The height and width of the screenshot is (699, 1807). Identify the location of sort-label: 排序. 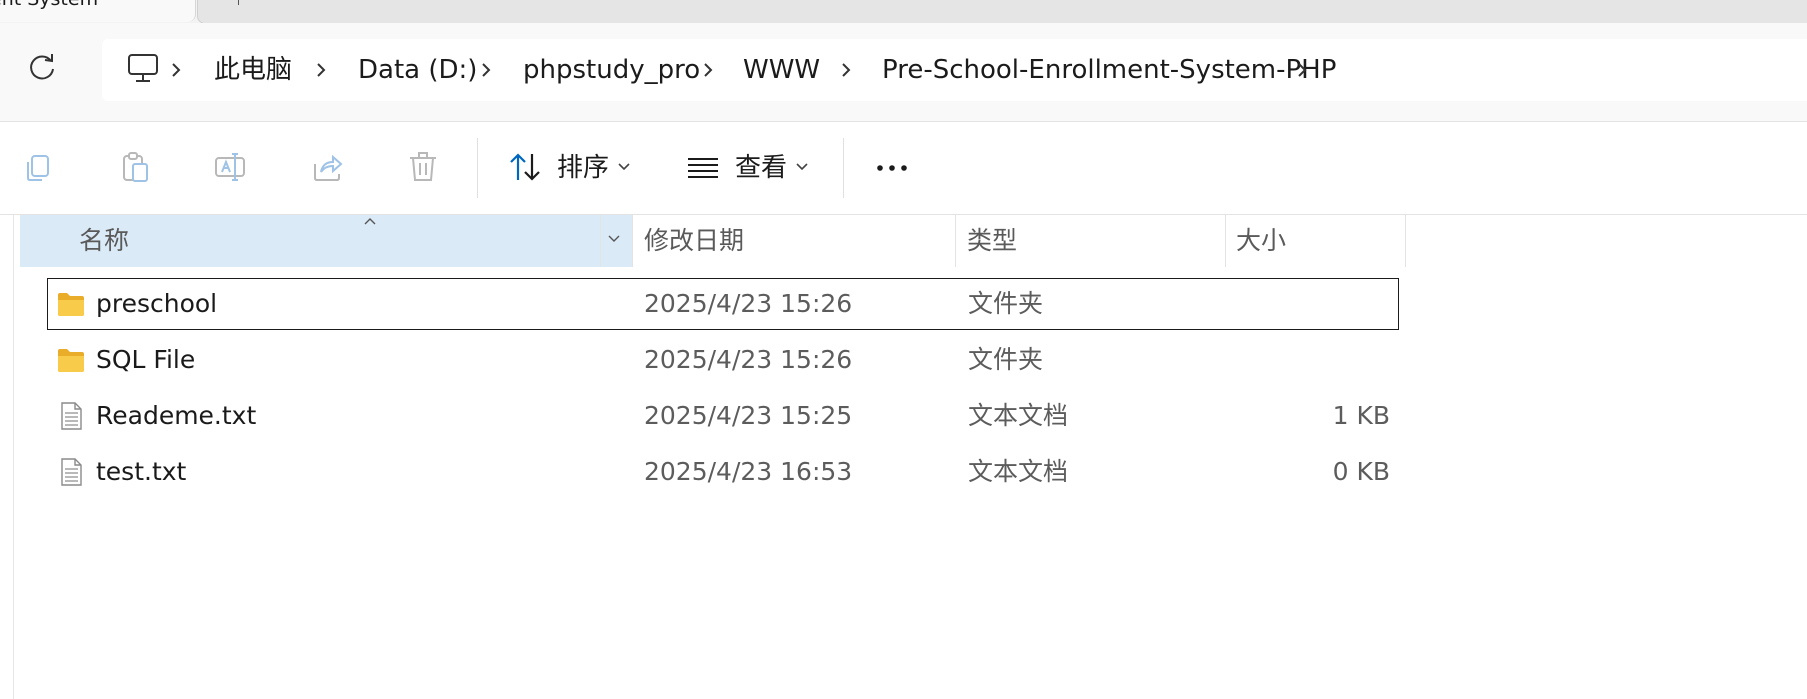
(583, 168).